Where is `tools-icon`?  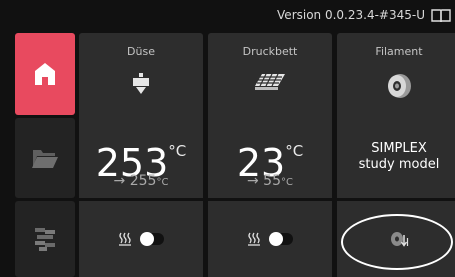 tools-icon is located at coordinates (45, 239).